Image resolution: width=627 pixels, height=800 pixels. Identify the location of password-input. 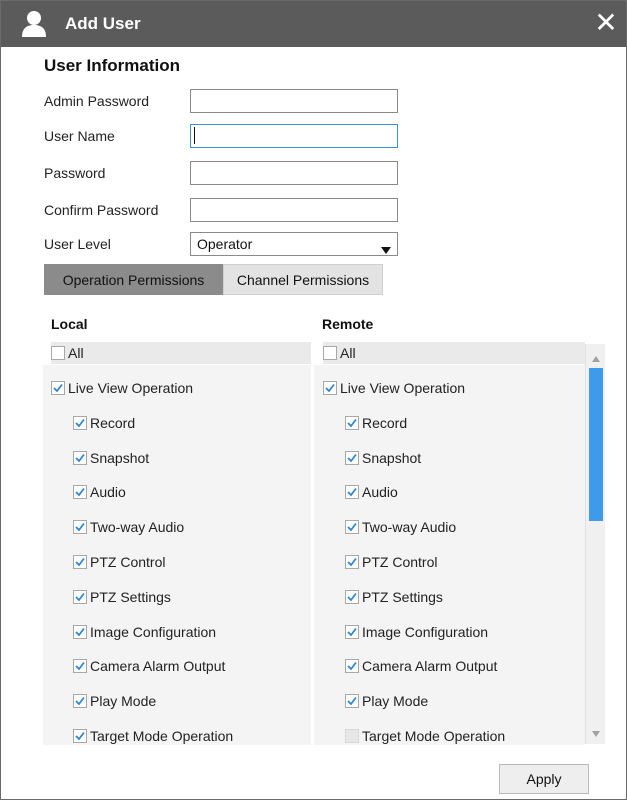
(294, 173).